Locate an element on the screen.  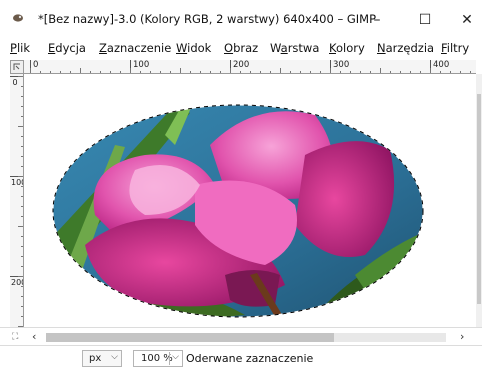
horizontal-scroll-row: ⛶ ‹ › is located at coordinates (241, 336).